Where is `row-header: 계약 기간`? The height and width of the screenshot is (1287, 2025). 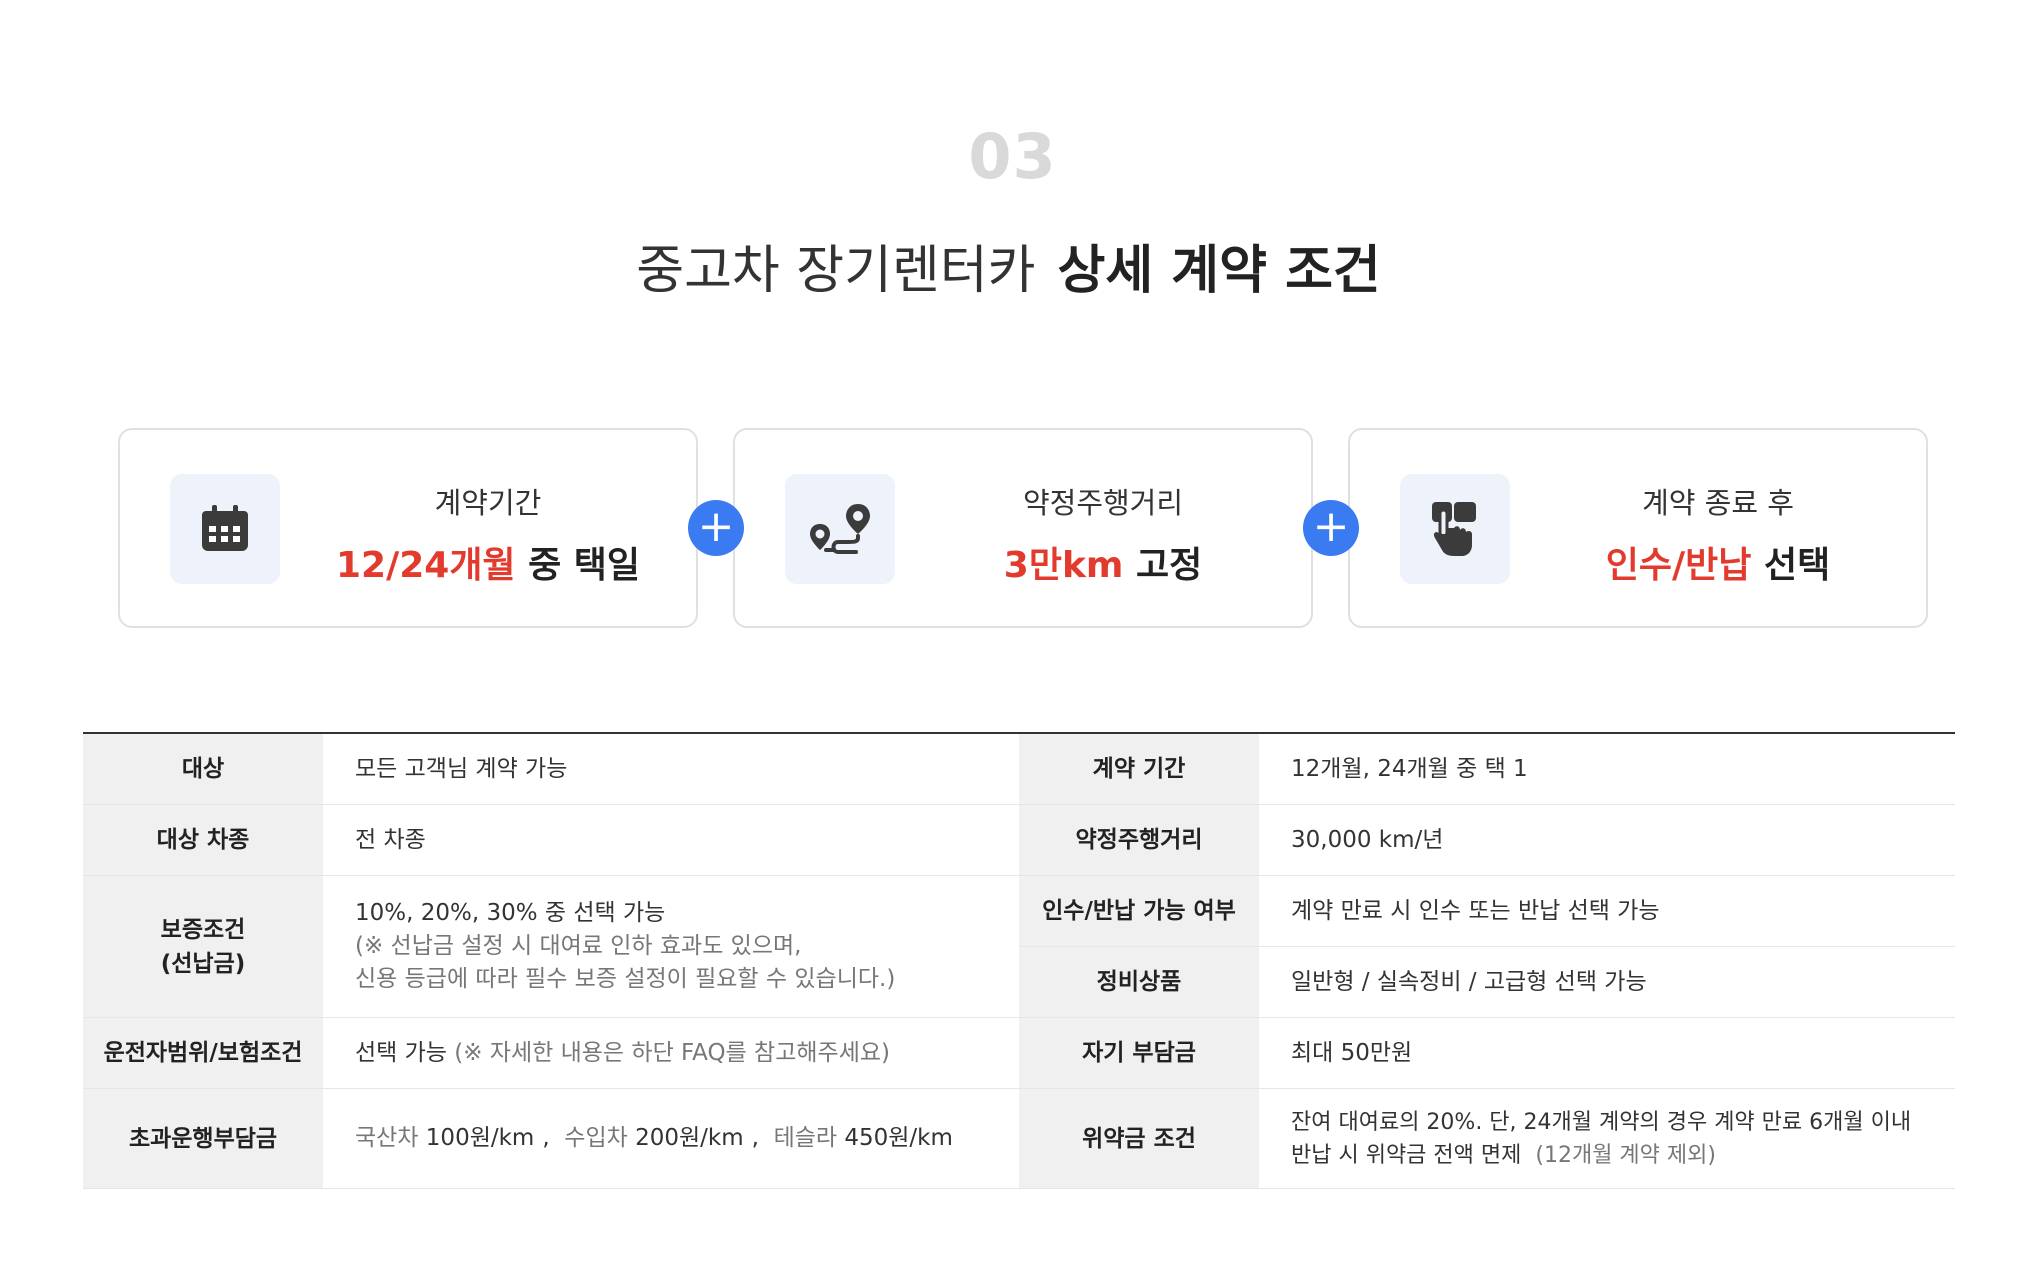
row-header: 계약 기간 is located at coordinates (1139, 769).